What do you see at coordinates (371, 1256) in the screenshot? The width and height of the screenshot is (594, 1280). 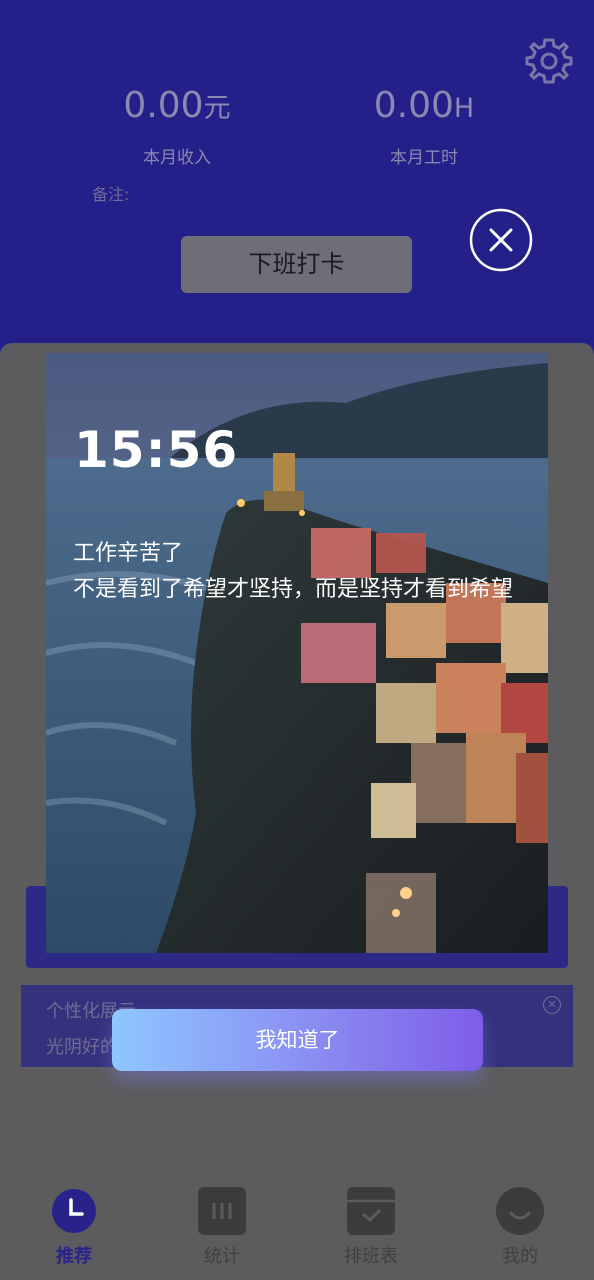 I see `tab-schedule-label: 排班表` at bounding box center [371, 1256].